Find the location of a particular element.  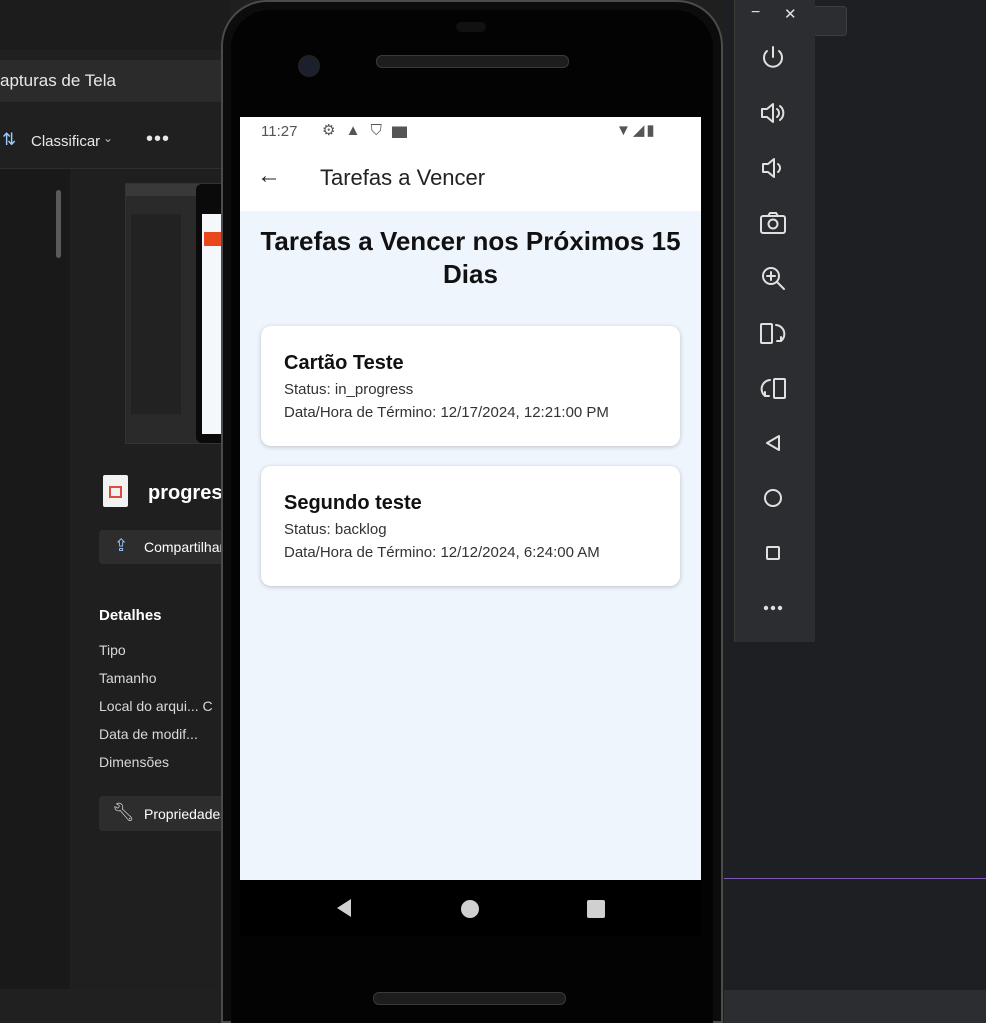

task-status: Status: backlog is located at coordinates (335, 529).